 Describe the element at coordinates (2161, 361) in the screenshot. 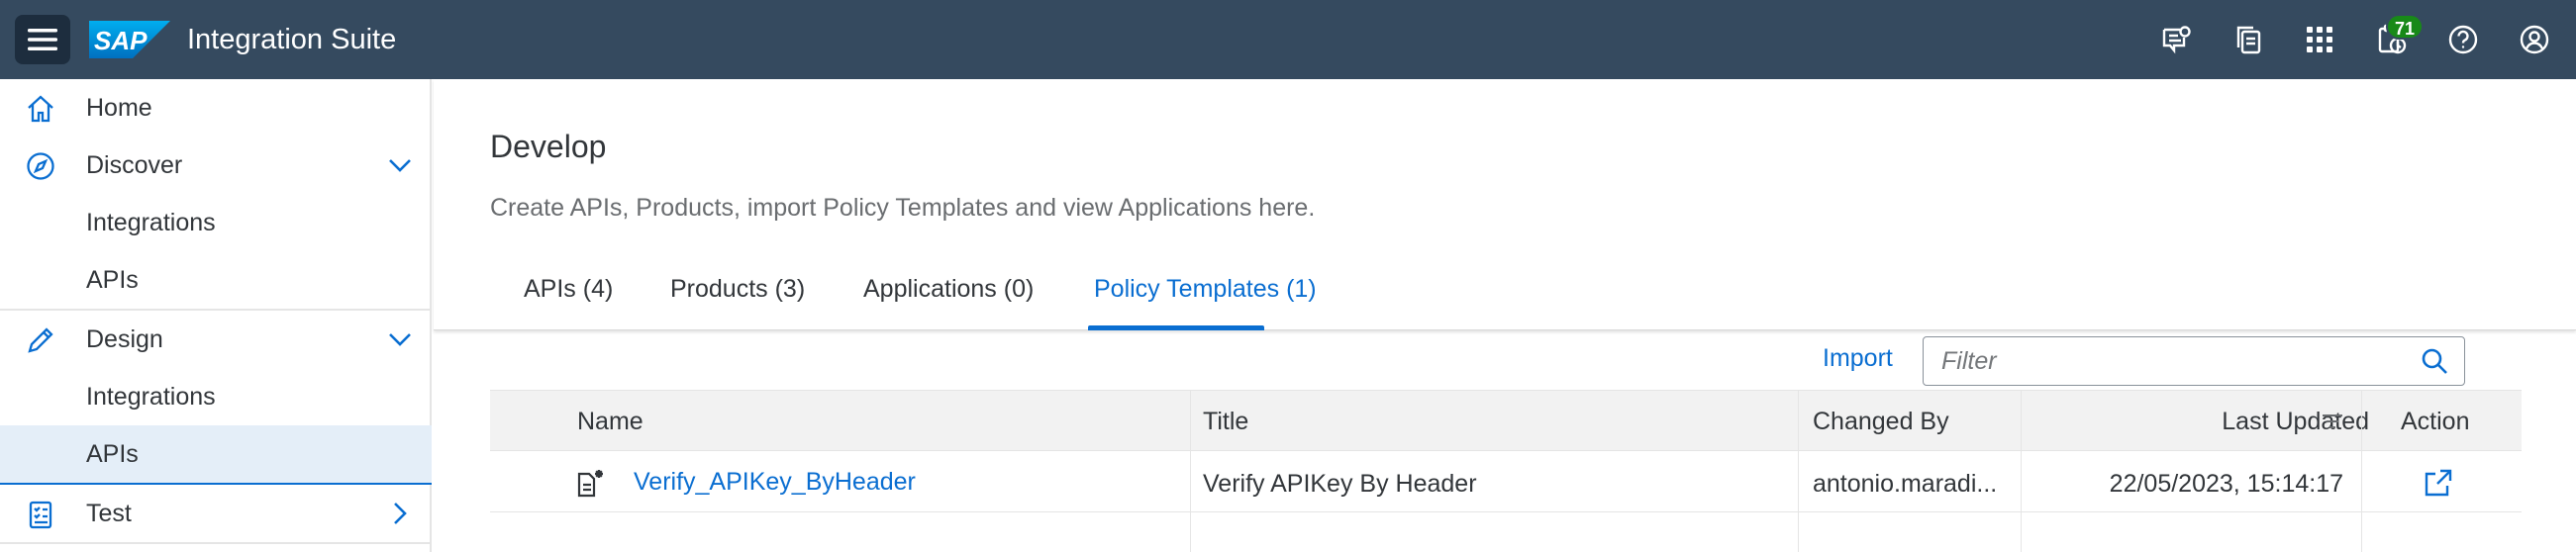

I see `filter-input` at that location.